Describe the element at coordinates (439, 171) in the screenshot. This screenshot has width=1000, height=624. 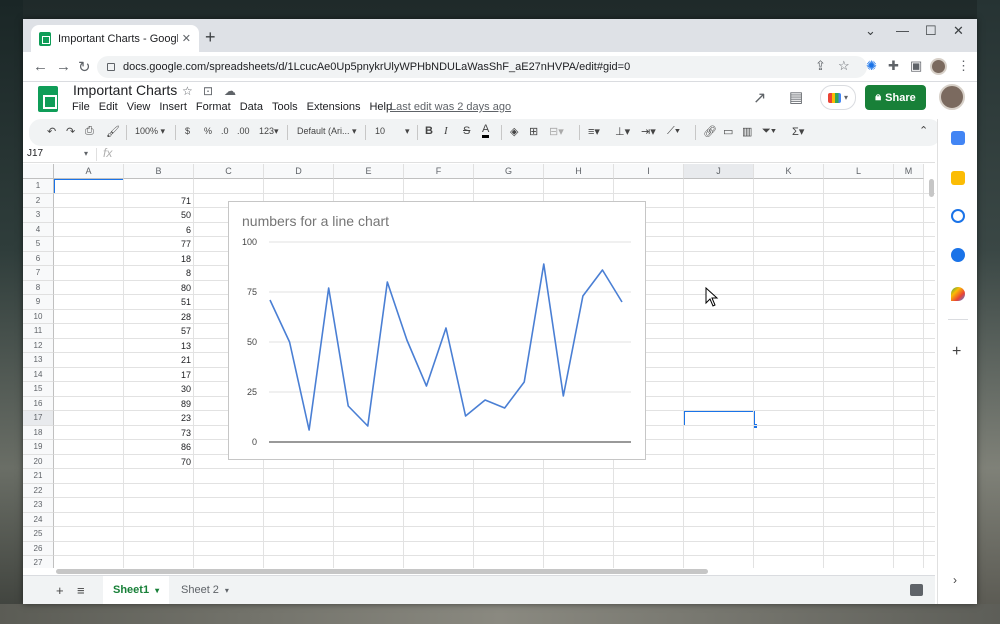
I see `column-header-f: F` at that location.